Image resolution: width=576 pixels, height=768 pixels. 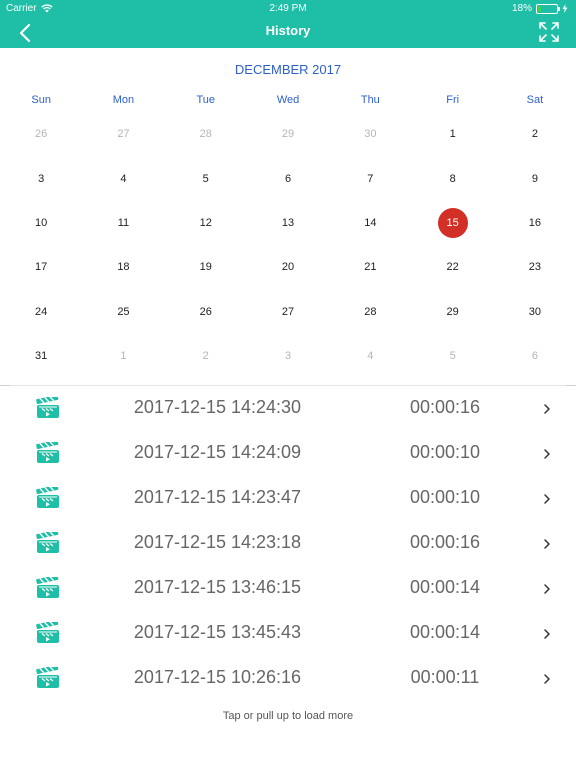 What do you see at coordinates (217, 407) in the screenshot?
I see `recording-datetime: 2017-12-15 14:24:30` at bounding box center [217, 407].